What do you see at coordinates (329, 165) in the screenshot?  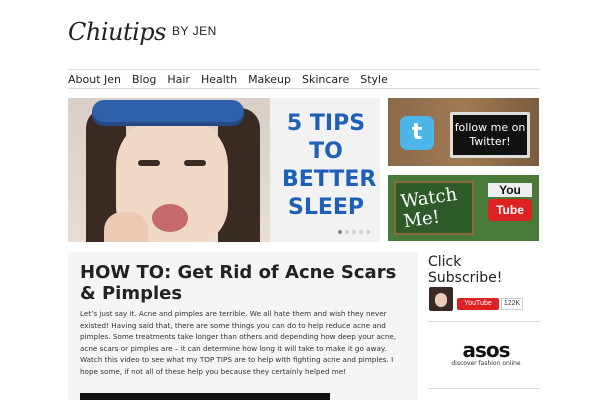 I see `hero-headline: 5 TIPS TO BETTER SLEEP` at bounding box center [329, 165].